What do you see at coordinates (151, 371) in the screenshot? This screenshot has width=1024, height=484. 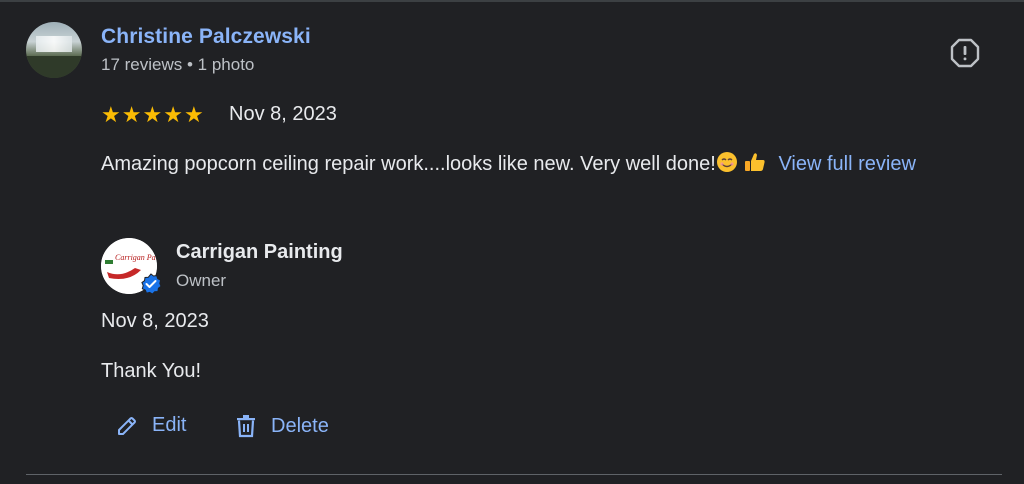 I see `reply-text: Thank You!` at bounding box center [151, 371].